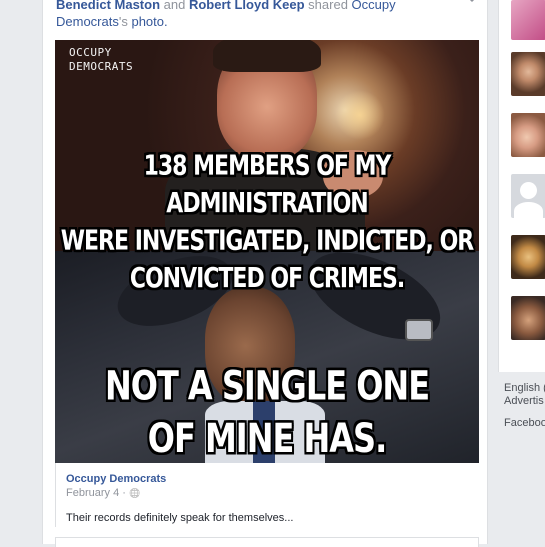 The image size is (545, 547). Describe the element at coordinates (328, 6) in the screenshot. I see `action-text: shared` at that location.